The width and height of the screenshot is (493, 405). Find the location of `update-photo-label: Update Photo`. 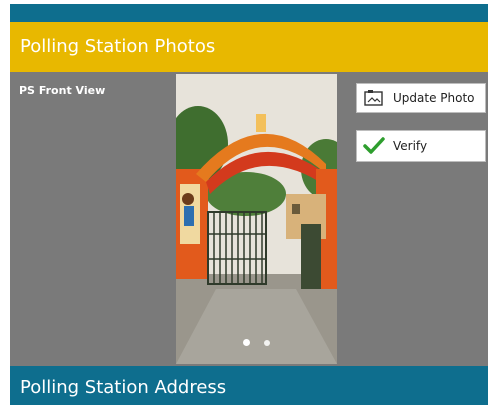

update-photo-label: Update Photo is located at coordinates (434, 98).